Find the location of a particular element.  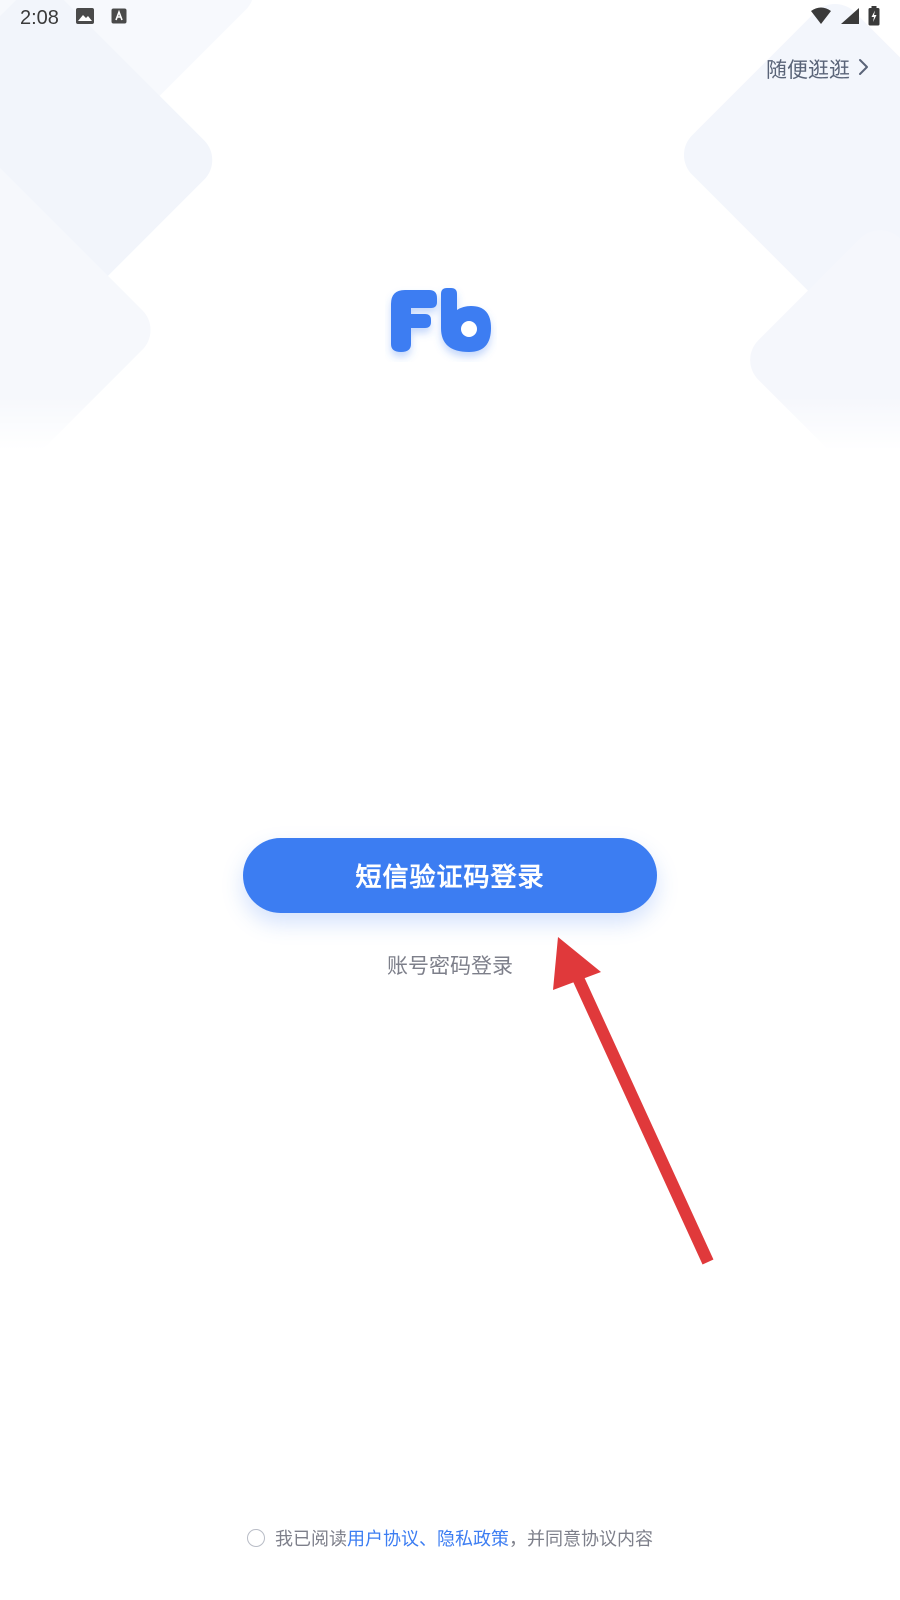

agreement-prefix: 我已阅读 is located at coordinates (311, 1539).